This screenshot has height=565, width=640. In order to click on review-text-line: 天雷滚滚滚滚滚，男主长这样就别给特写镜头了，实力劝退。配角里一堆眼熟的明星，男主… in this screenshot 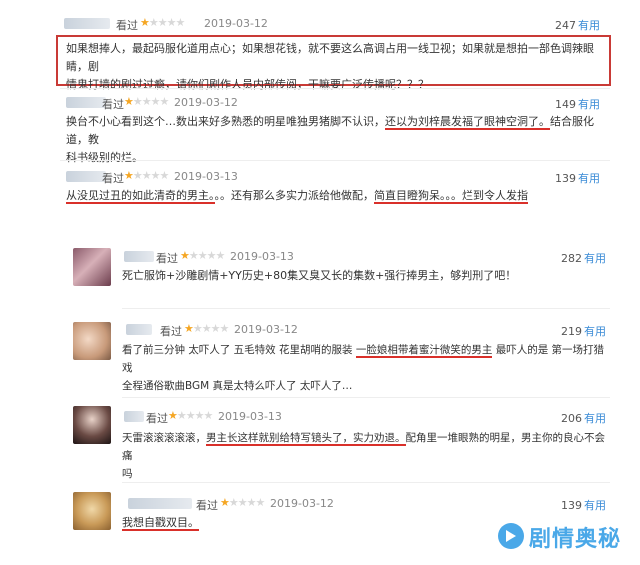, I will do `click(367, 447)`.